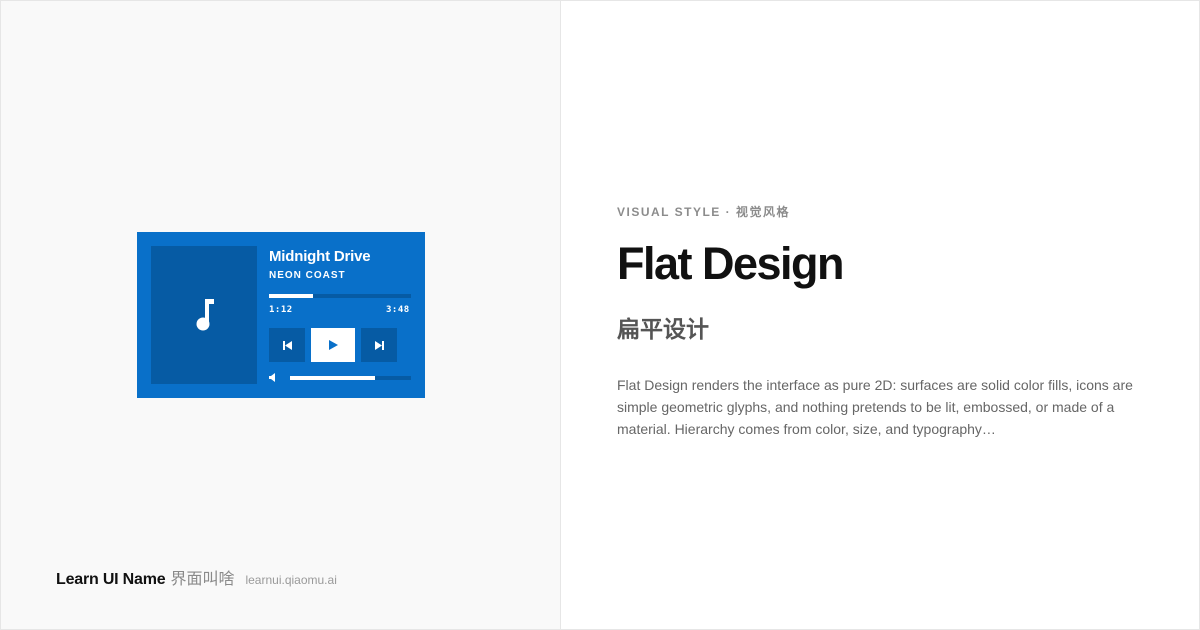 The width and height of the screenshot is (1200, 630). I want to click on brand-name: Learn UI Name, so click(111, 579).